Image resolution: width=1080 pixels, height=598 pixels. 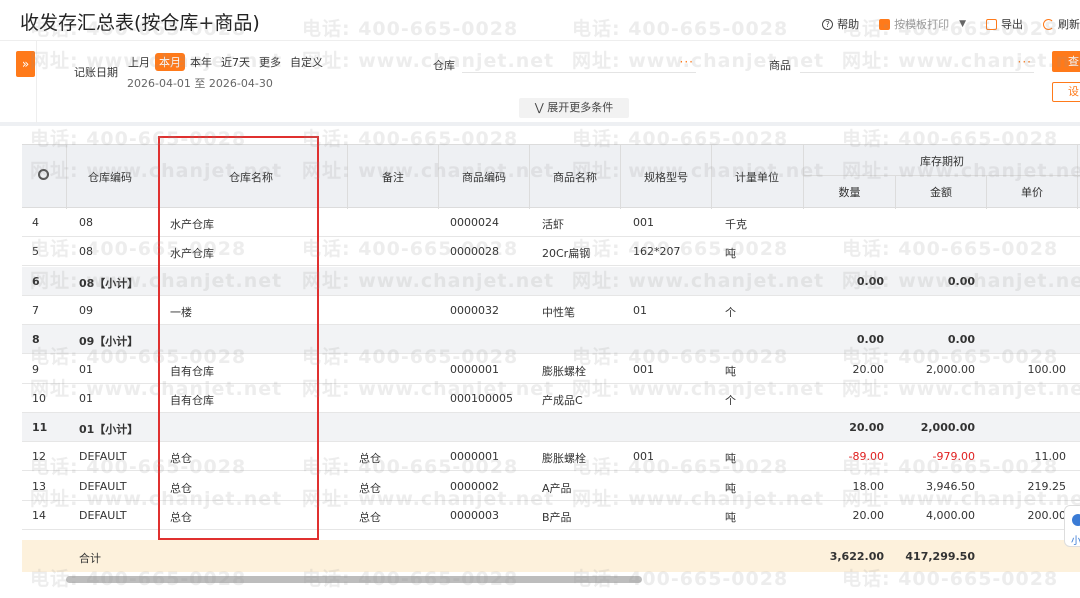 What do you see at coordinates (551, 310) in the screenshot?
I see `table-row: 7 09 一楼 0000032 中性笔 01 个` at bounding box center [551, 310].